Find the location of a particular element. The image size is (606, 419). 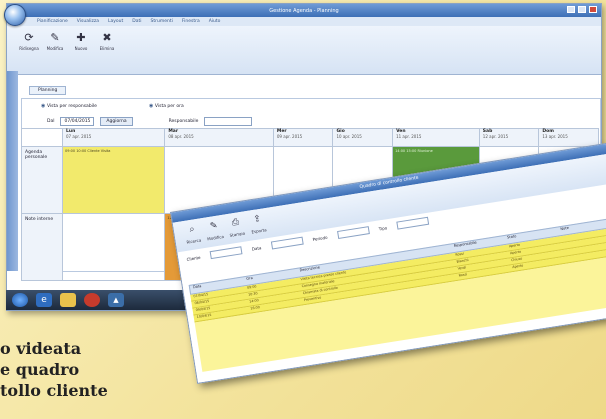

radio-by-owner: Vista per responsabile is located at coordinates (69, 106).